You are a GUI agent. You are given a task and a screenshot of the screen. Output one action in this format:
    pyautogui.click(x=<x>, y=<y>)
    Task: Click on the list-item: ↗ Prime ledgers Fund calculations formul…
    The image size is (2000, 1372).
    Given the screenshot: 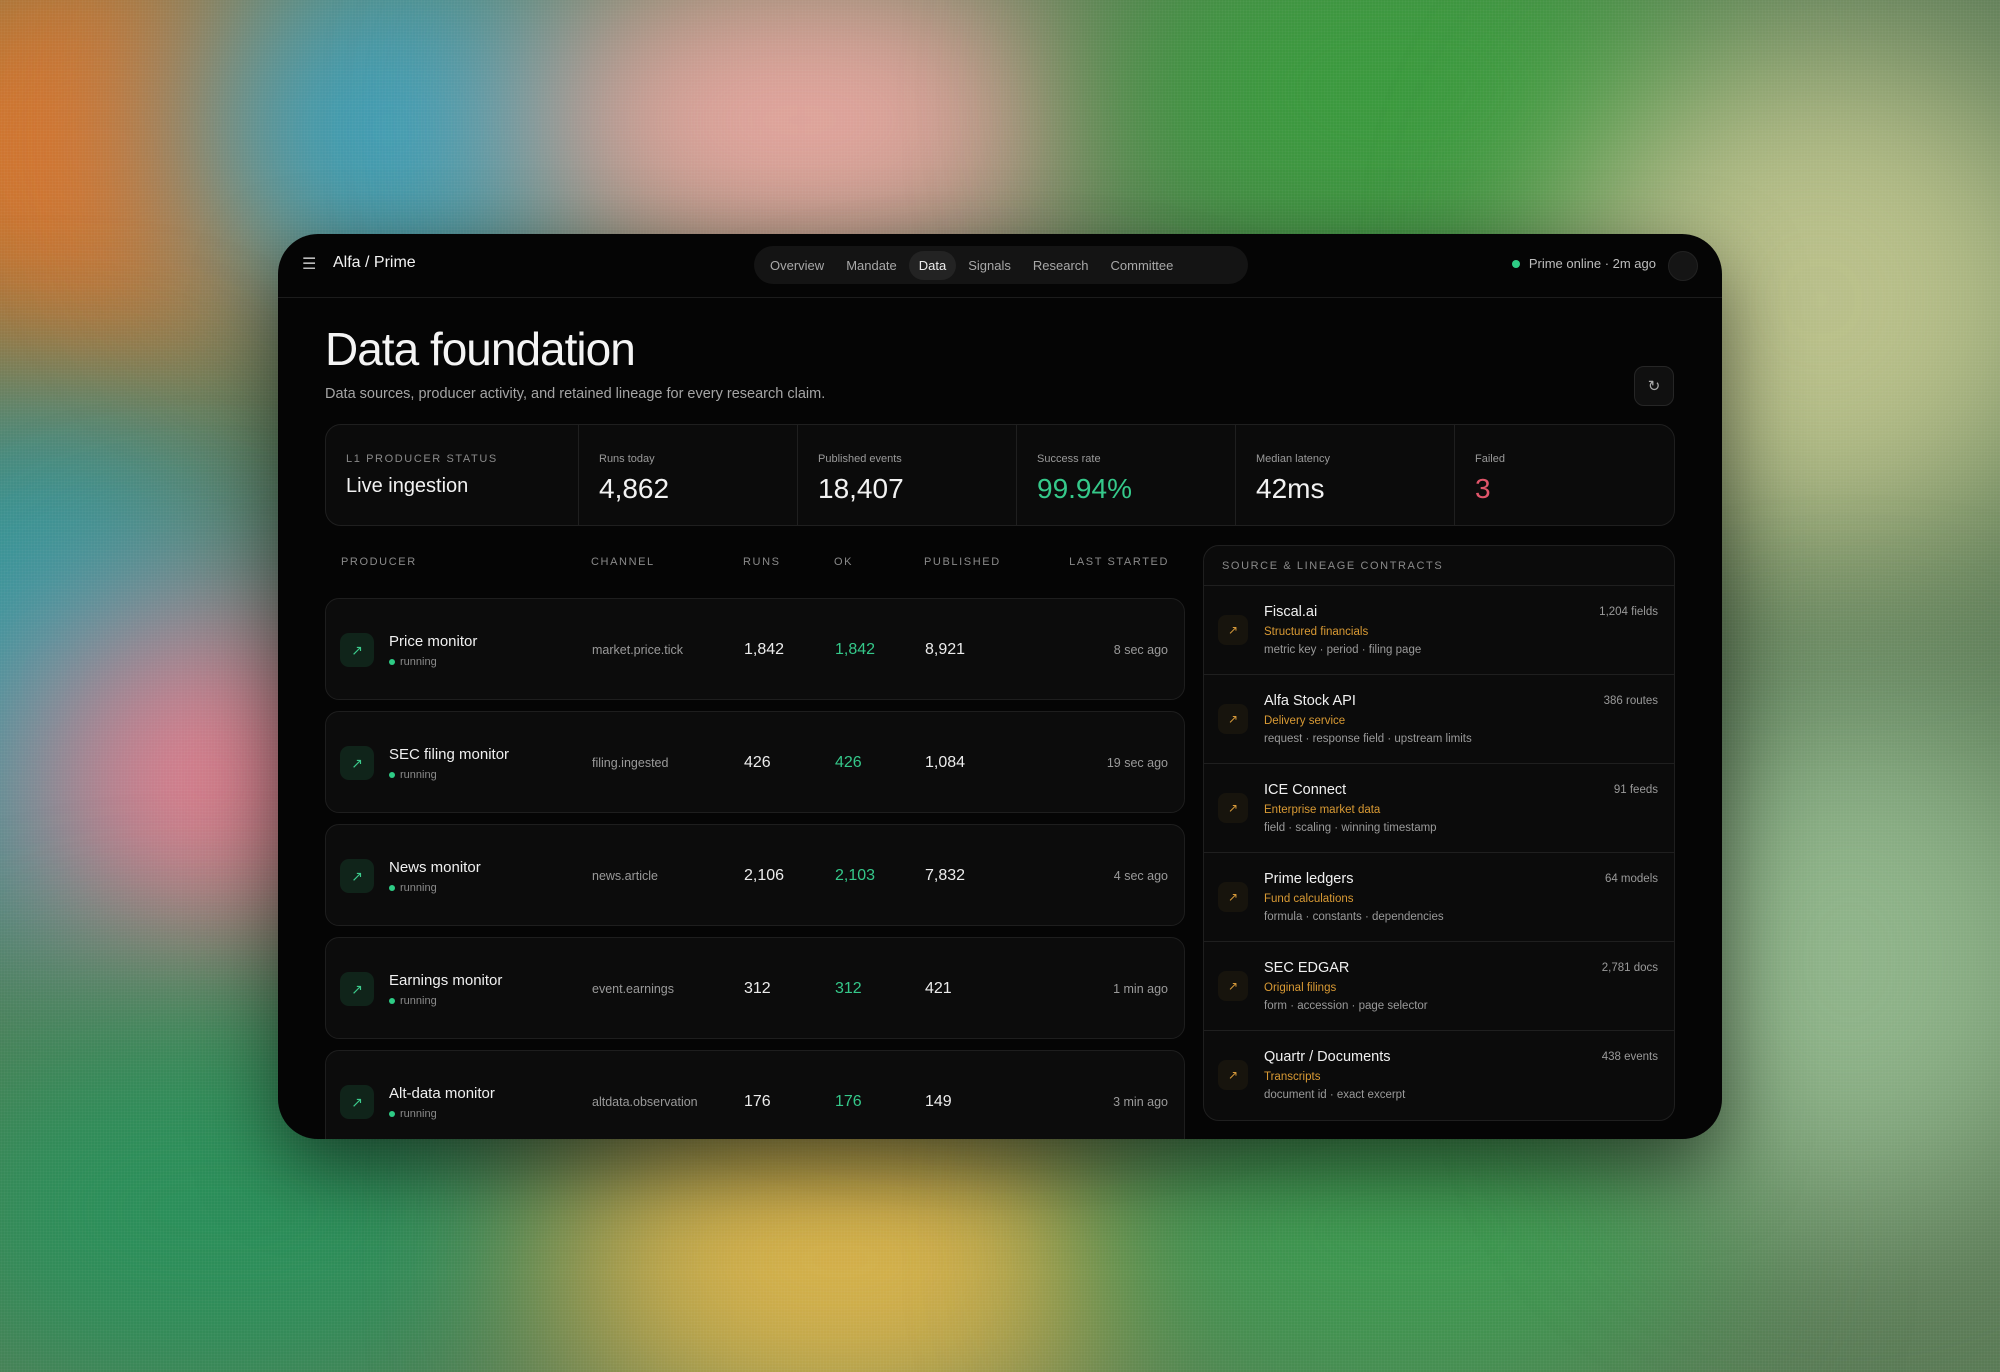 What is the action you would take?
    pyautogui.click(x=1439, y=897)
    